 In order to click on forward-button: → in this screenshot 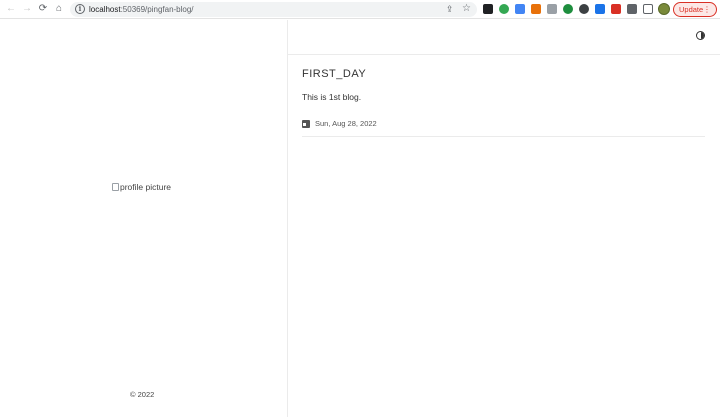, I will do `click(27, 9)`.